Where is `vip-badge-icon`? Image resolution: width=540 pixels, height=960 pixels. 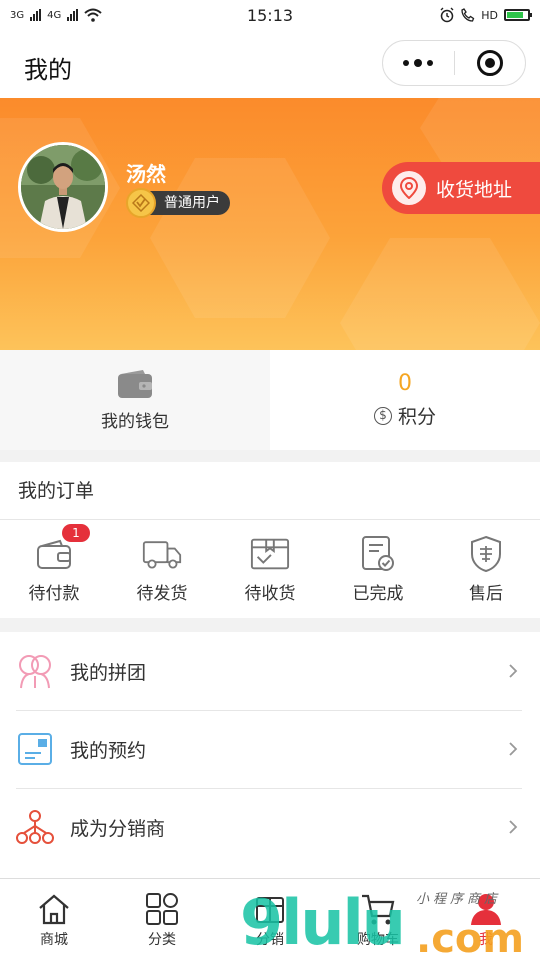
vip-badge-icon is located at coordinates (141, 203).